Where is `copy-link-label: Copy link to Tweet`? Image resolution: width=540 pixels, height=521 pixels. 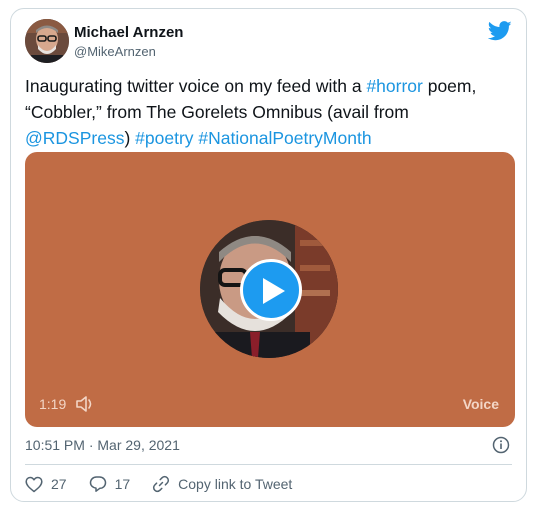 copy-link-label: Copy link to Tweet is located at coordinates (235, 484).